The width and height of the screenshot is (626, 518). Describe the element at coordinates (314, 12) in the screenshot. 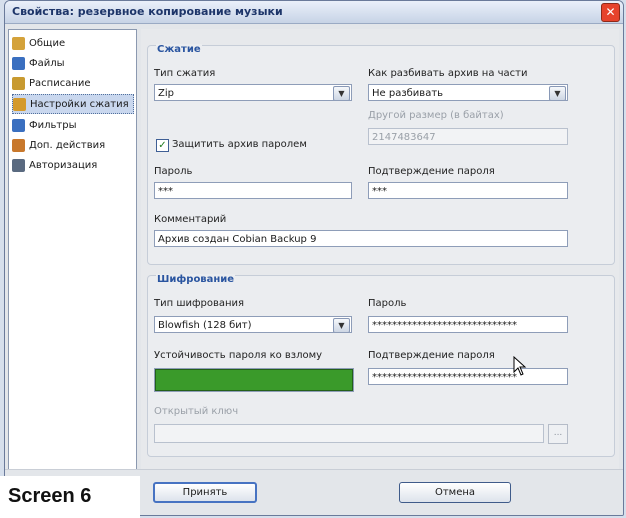

I see `title-bar: Свойства: резервное копирование музыки ✕` at that location.